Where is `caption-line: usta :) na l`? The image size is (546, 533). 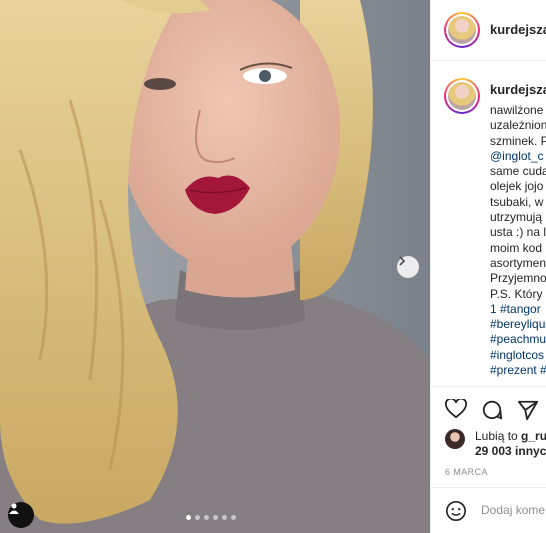
caption-line: usta :) na l is located at coordinates (518, 232).